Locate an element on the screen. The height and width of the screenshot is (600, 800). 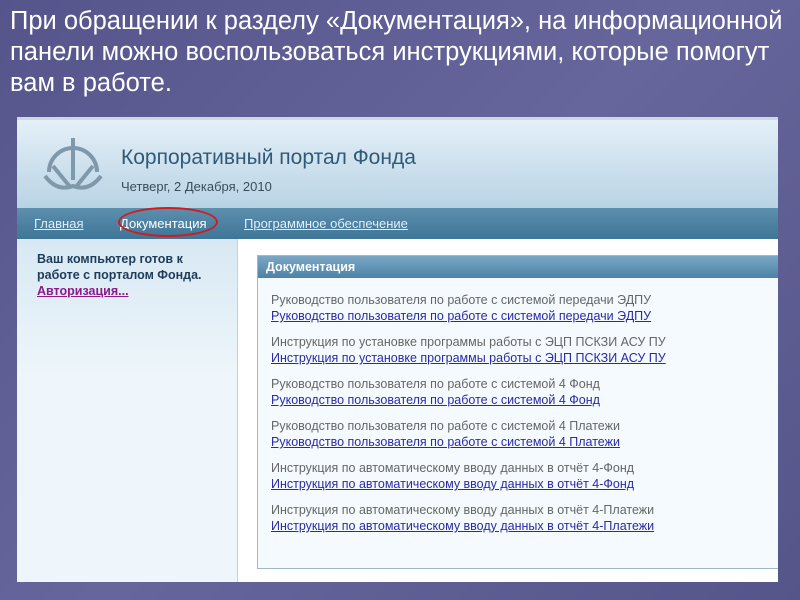
sidebar-status-line1: Ваш компьютер готов к is located at coordinates (110, 259).